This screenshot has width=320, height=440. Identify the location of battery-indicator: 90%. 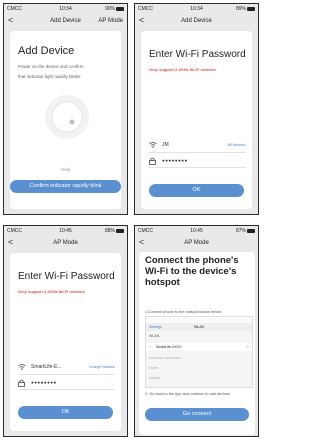
(114, 9).